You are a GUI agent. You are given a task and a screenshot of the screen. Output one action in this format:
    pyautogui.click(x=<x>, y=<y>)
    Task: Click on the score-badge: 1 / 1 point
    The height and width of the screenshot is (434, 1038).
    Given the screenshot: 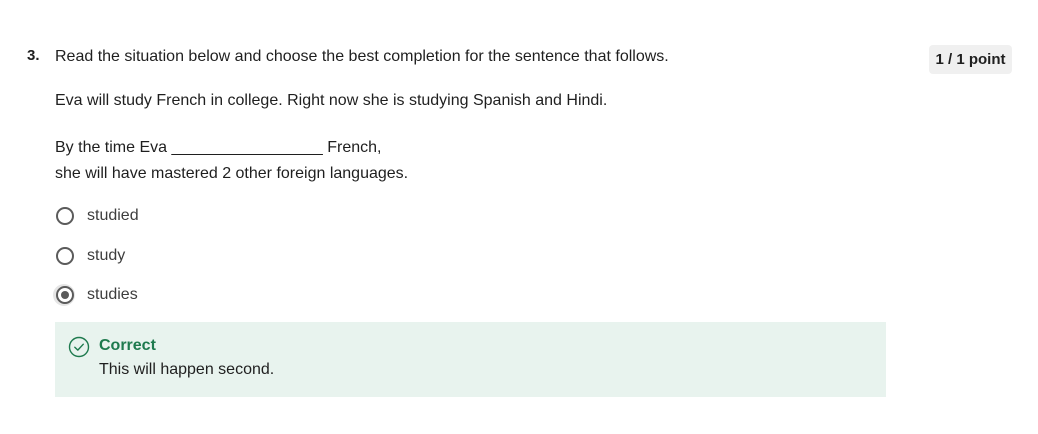 What is the action you would take?
    pyautogui.click(x=970, y=59)
    